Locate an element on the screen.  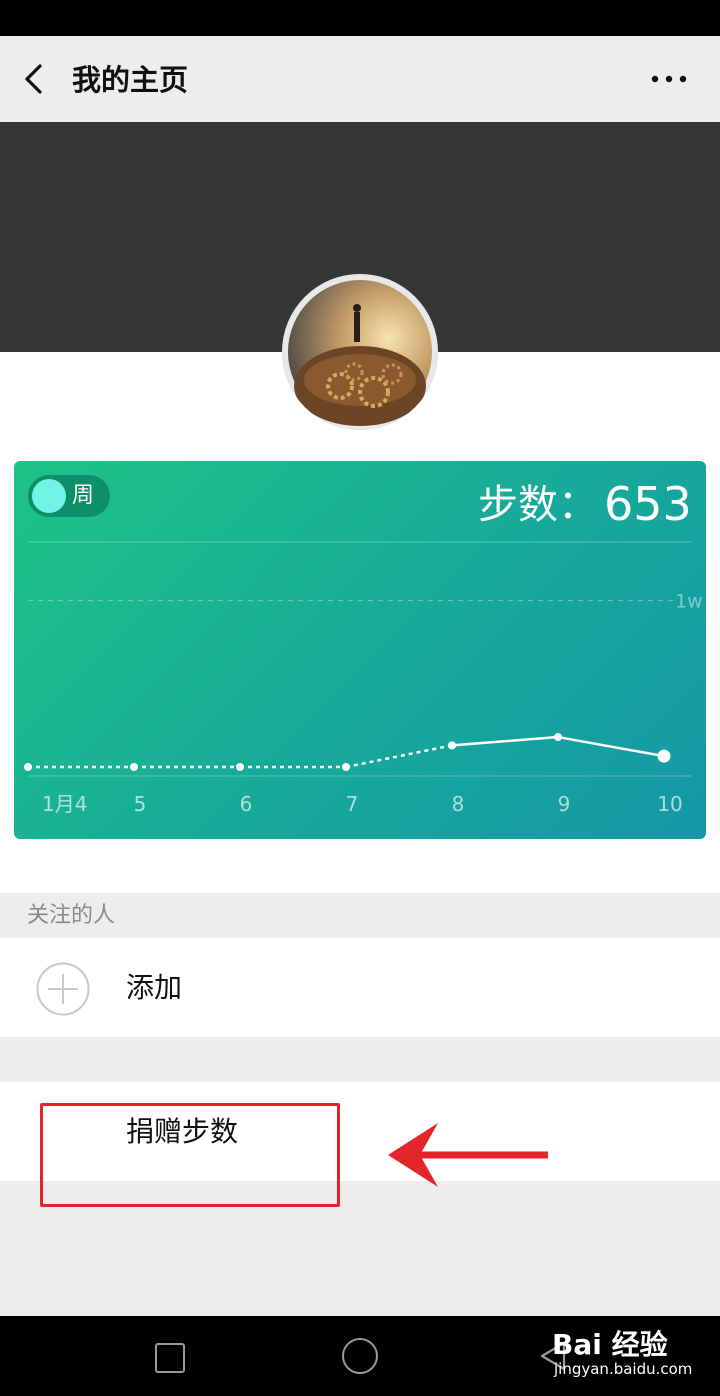
x-tick-label: 7 is located at coordinates (352, 804).